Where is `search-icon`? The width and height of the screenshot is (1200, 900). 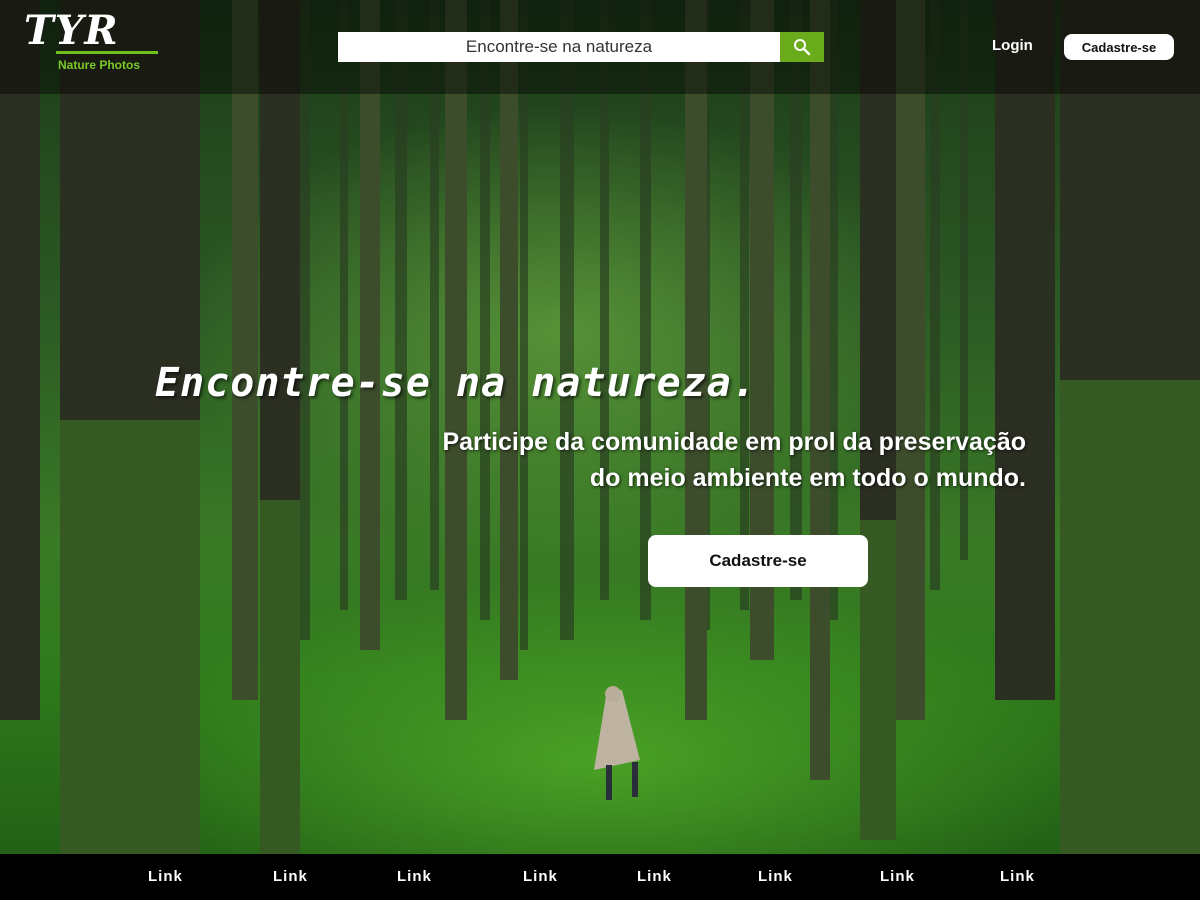
search-icon is located at coordinates (802, 47).